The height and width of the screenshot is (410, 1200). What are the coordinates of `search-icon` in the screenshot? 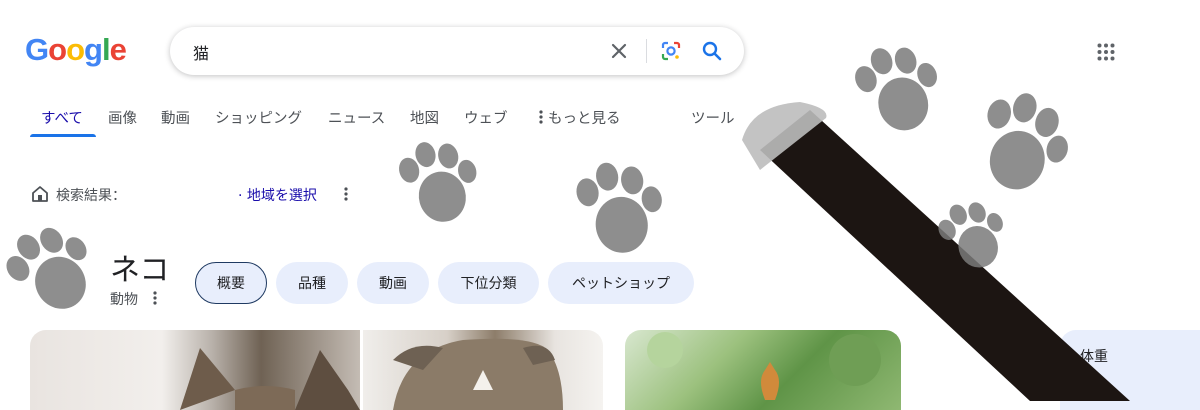 It's located at (712, 51).